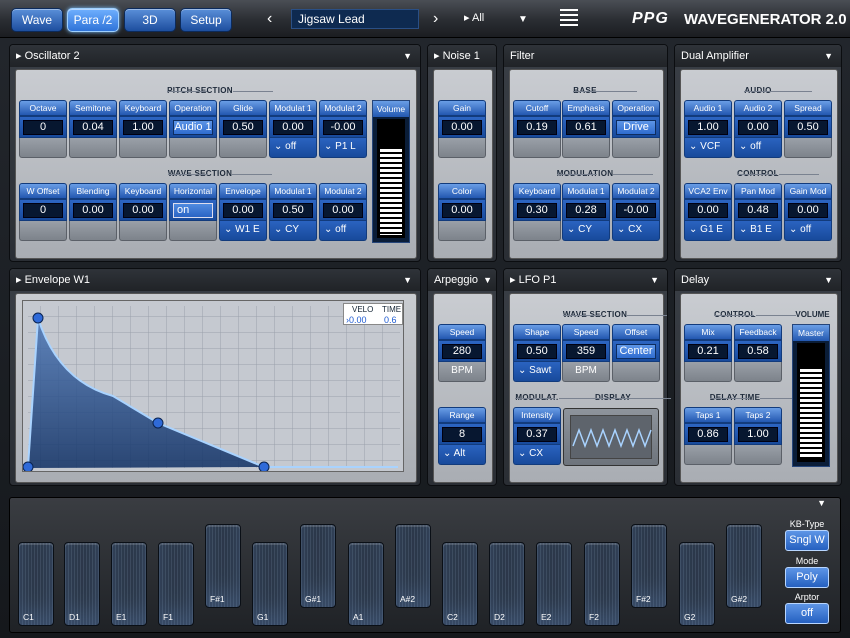 The width and height of the screenshot is (850, 638). I want to click on amp-control-control: Gain Mod 0.00 ⌄ off, so click(808, 212).